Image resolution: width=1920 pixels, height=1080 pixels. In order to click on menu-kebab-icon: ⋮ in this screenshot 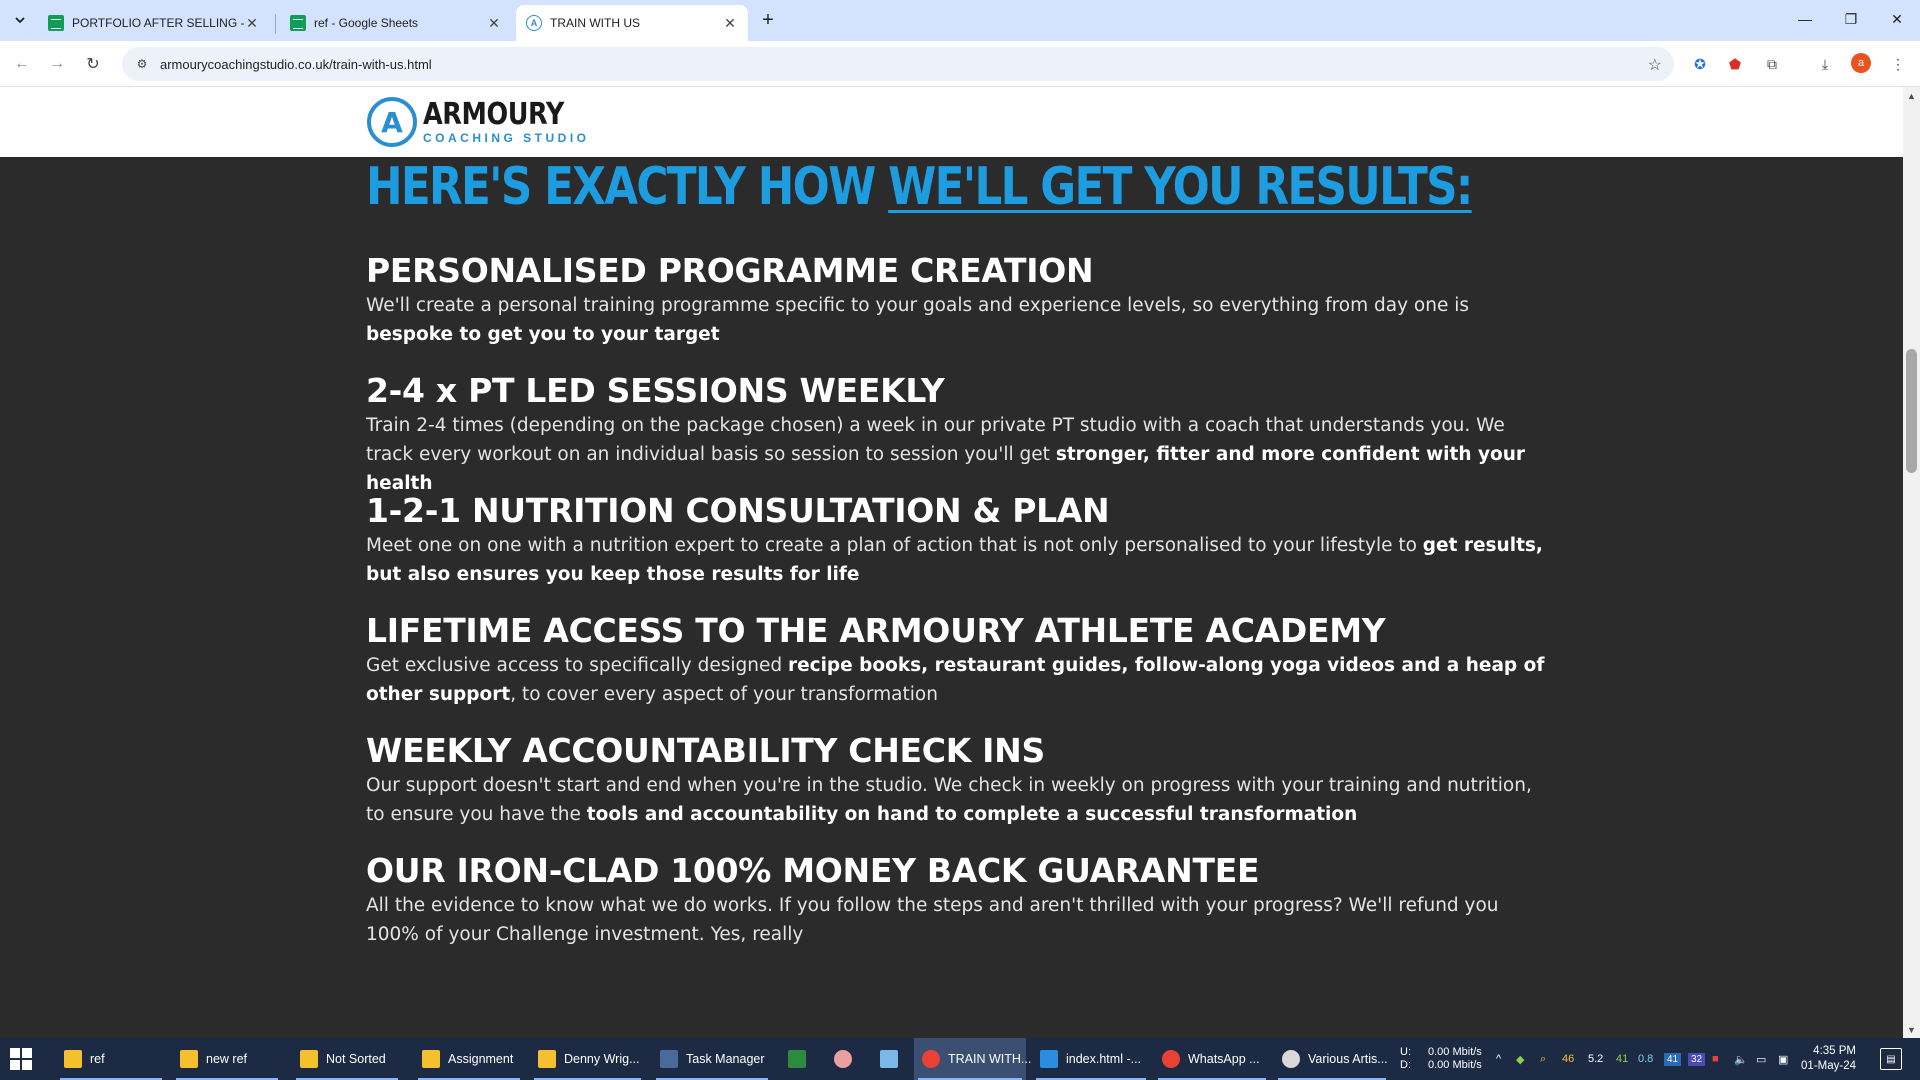, I will do `click(1898, 64)`.